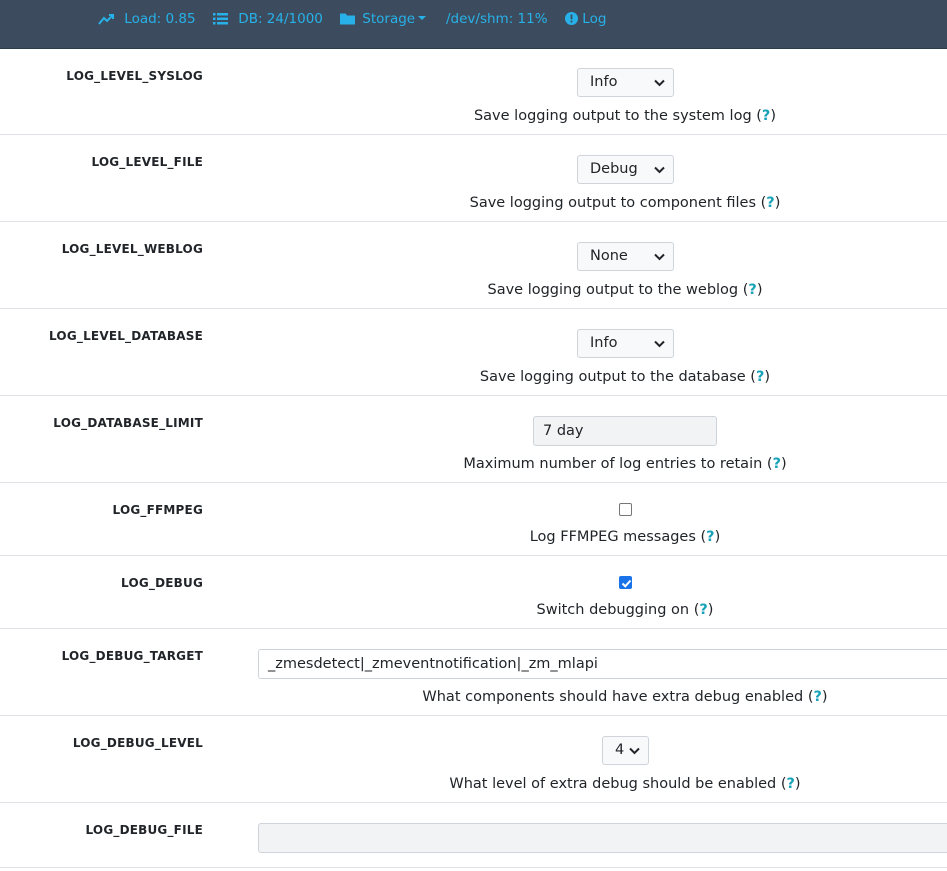 This screenshot has height=871, width=947. Describe the element at coordinates (602, 838) in the screenshot. I see `log-debug-file-input` at that location.